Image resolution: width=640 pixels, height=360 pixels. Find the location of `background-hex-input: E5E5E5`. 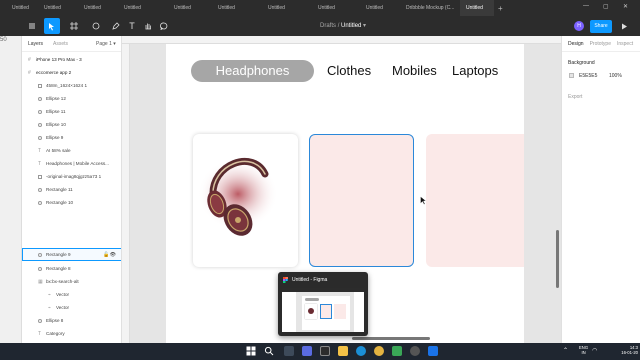

background-hex-input: E5E5E5 is located at coordinates (588, 76).